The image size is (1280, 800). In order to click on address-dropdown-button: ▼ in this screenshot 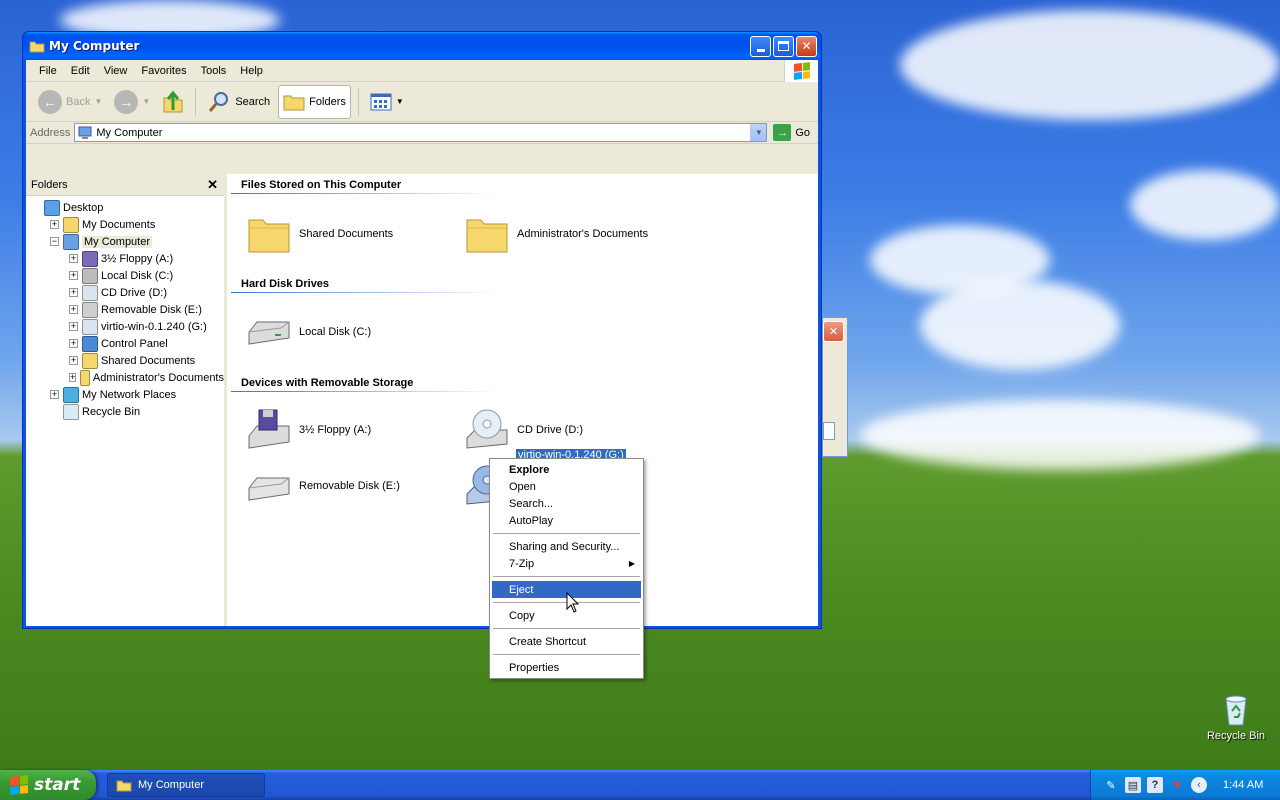, I will do `click(758, 132)`.